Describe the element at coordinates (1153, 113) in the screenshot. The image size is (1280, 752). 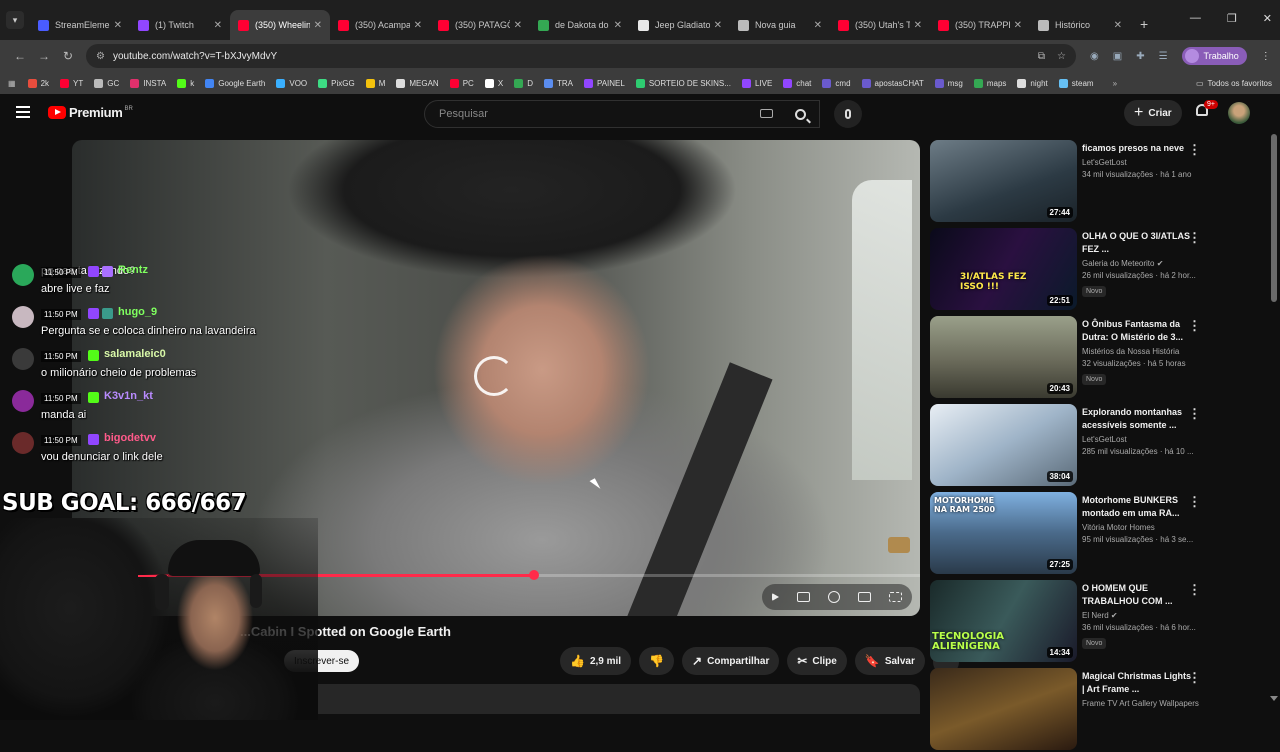
I see `create-button: + Criar` at that location.